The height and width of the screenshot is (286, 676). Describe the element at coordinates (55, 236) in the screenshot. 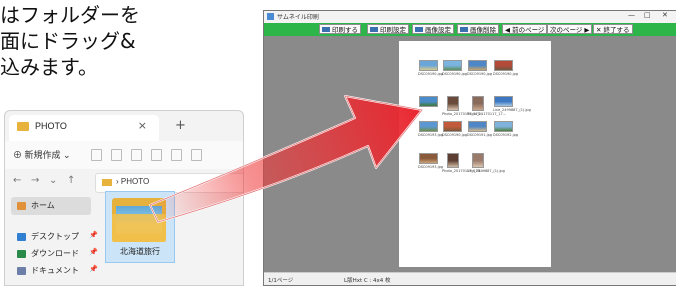

I see `sidebar-item-label: デスクトップ` at that location.